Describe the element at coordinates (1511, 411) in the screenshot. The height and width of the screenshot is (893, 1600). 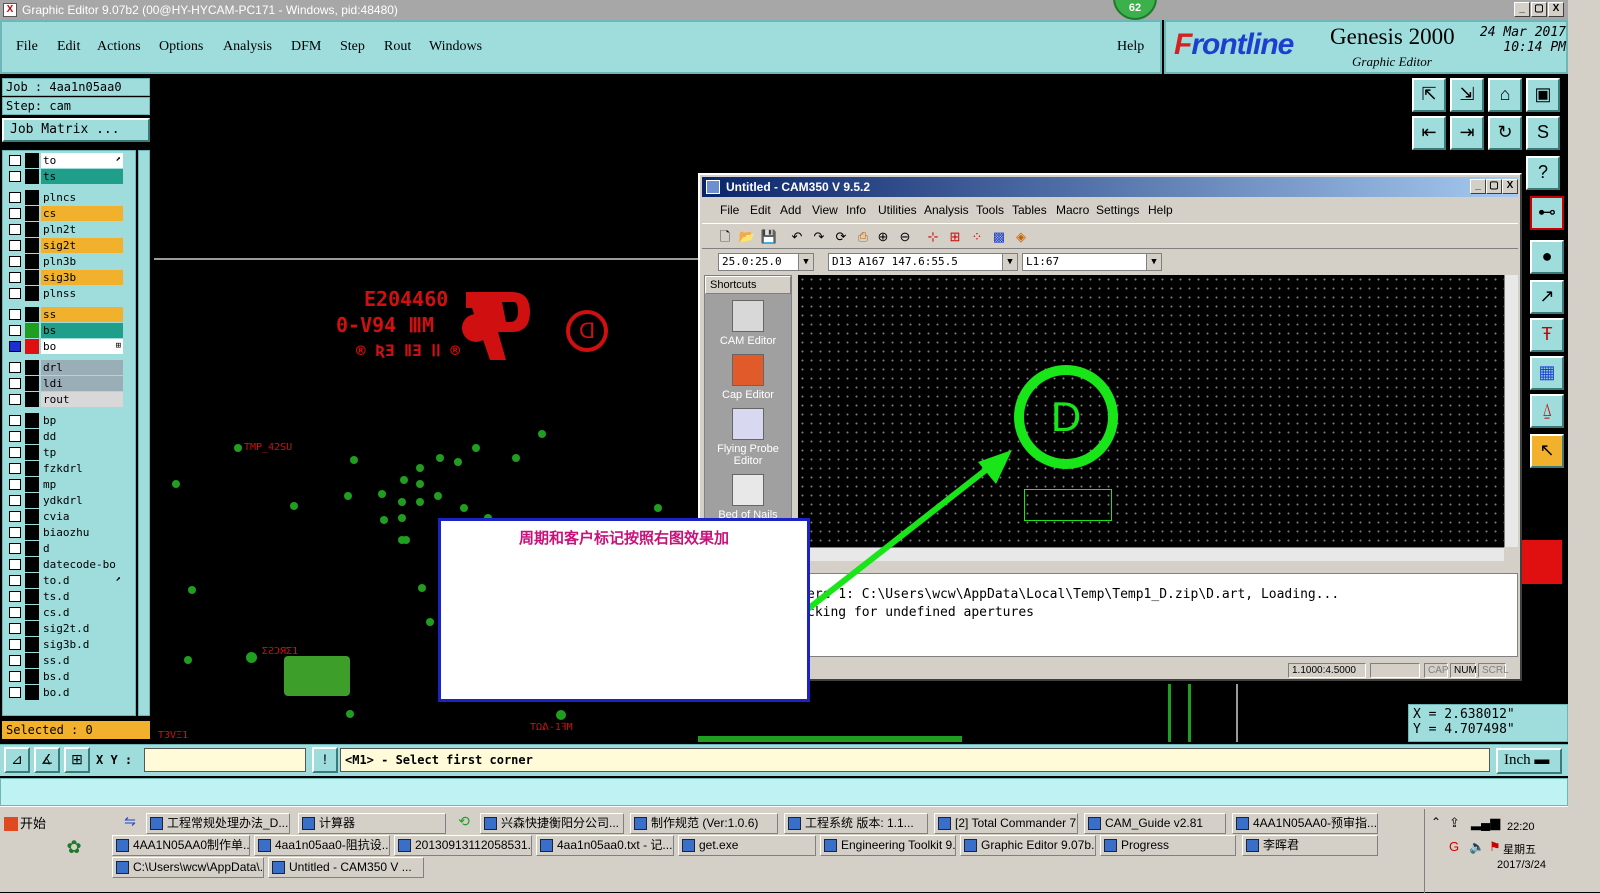
I see `cam350-vertical-scrollbar` at that location.